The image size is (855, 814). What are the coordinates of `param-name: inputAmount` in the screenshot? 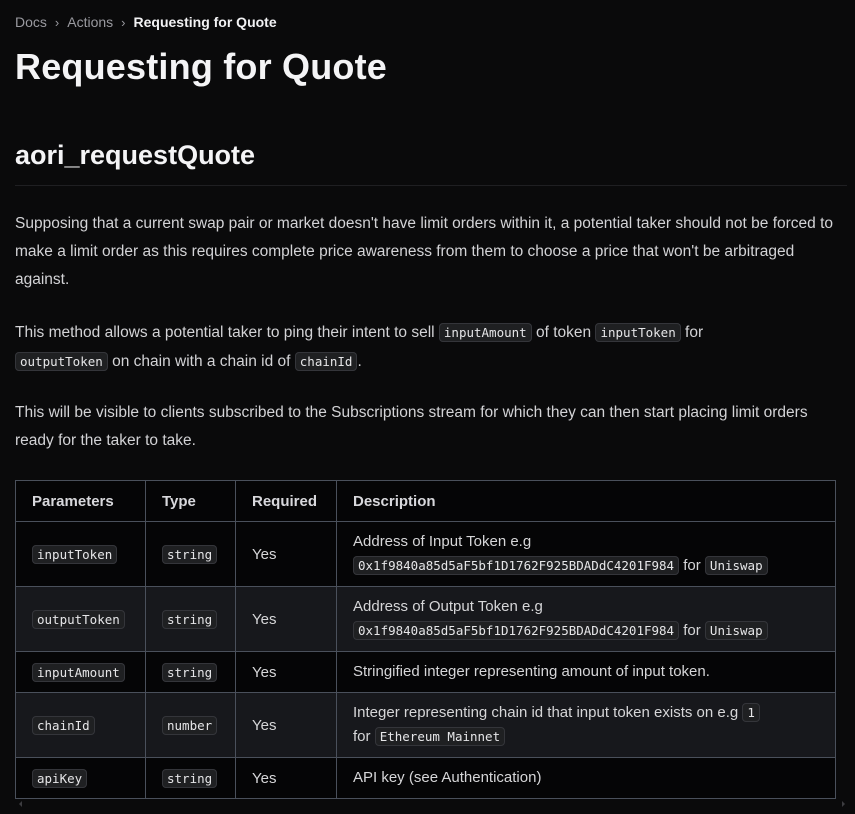 It's located at (78, 672).